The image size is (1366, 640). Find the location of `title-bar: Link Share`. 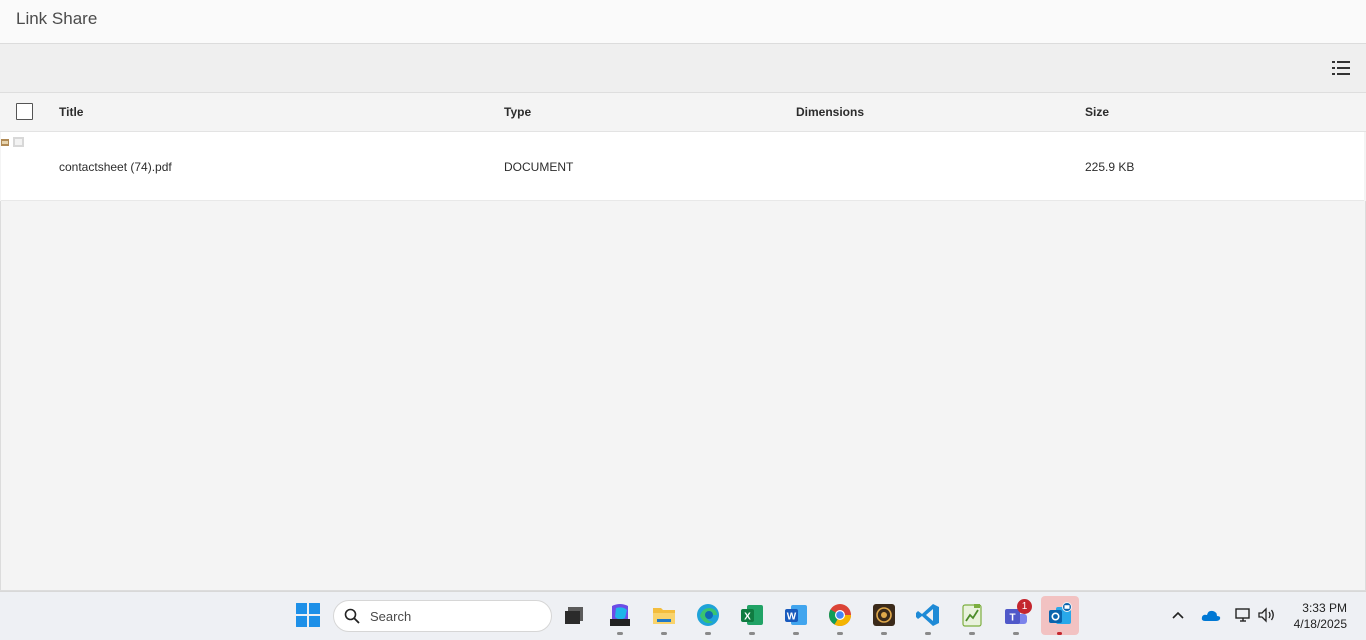

title-bar: Link Share is located at coordinates (683, 22).